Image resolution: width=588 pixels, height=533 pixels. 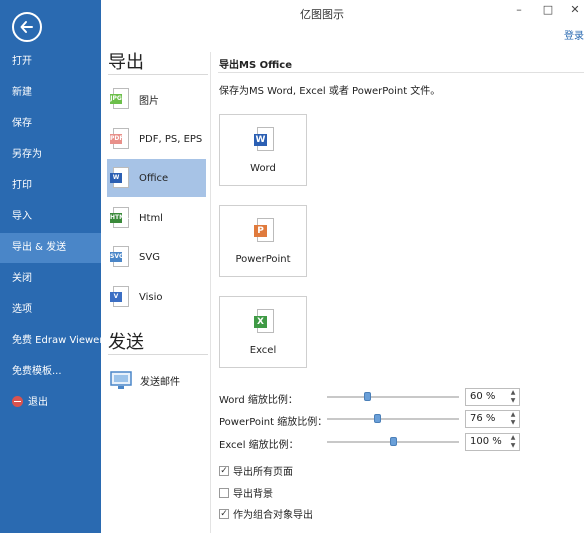 What do you see at coordinates (50, 155) in the screenshot?
I see `menu-item-save-as: 另存为` at bounding box center [50, 155].